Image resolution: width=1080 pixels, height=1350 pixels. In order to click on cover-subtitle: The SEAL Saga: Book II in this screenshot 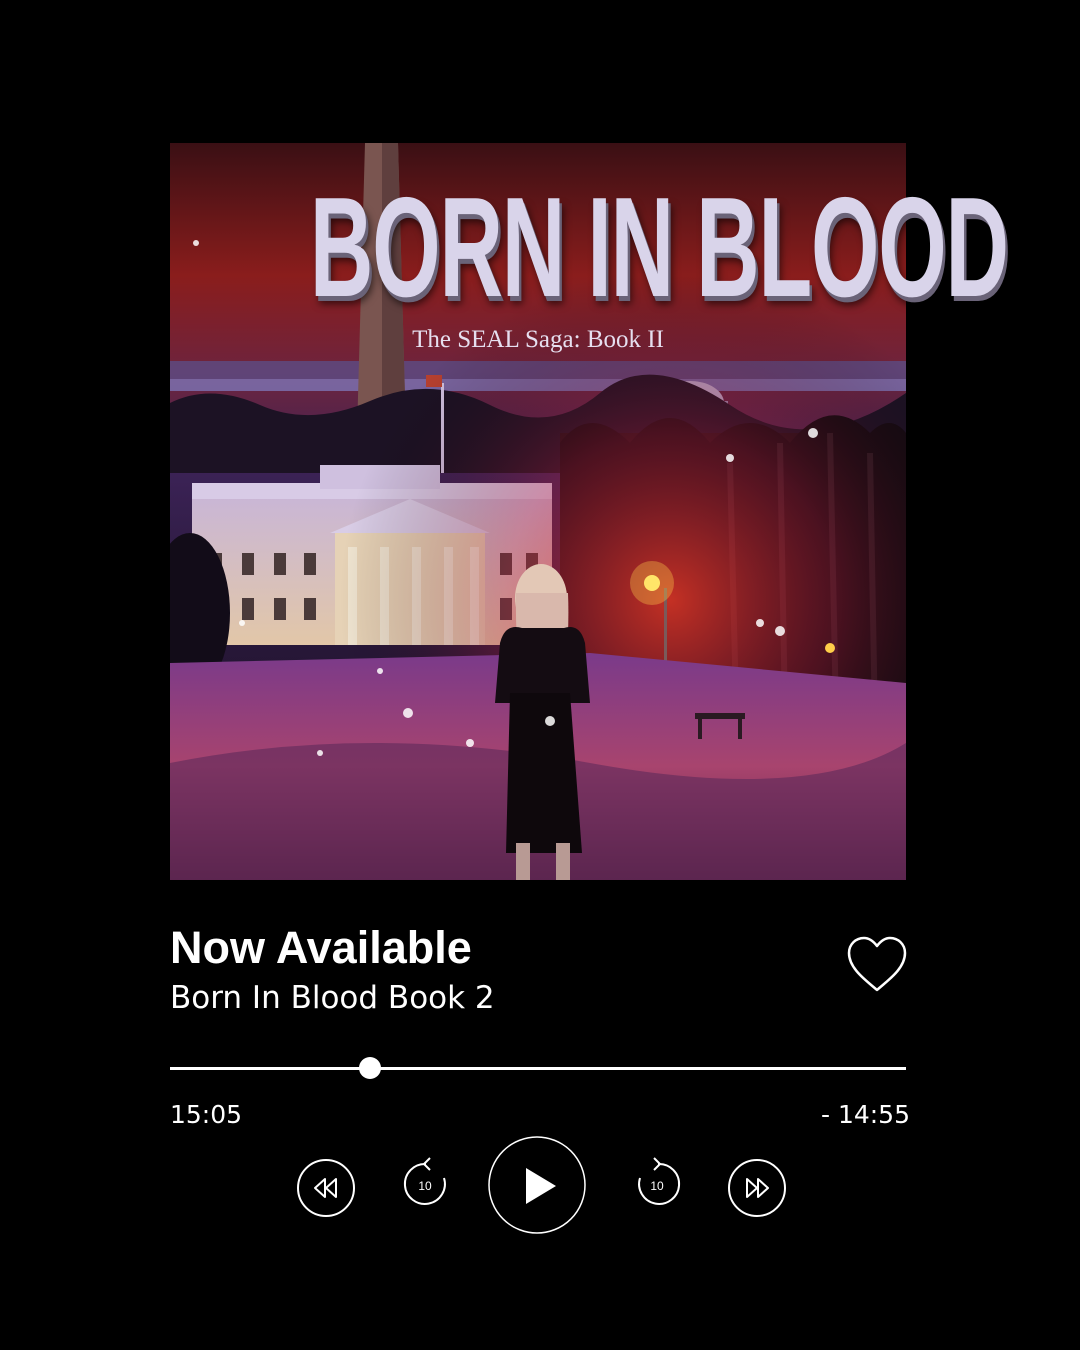, I will do `click(538, 339)`.